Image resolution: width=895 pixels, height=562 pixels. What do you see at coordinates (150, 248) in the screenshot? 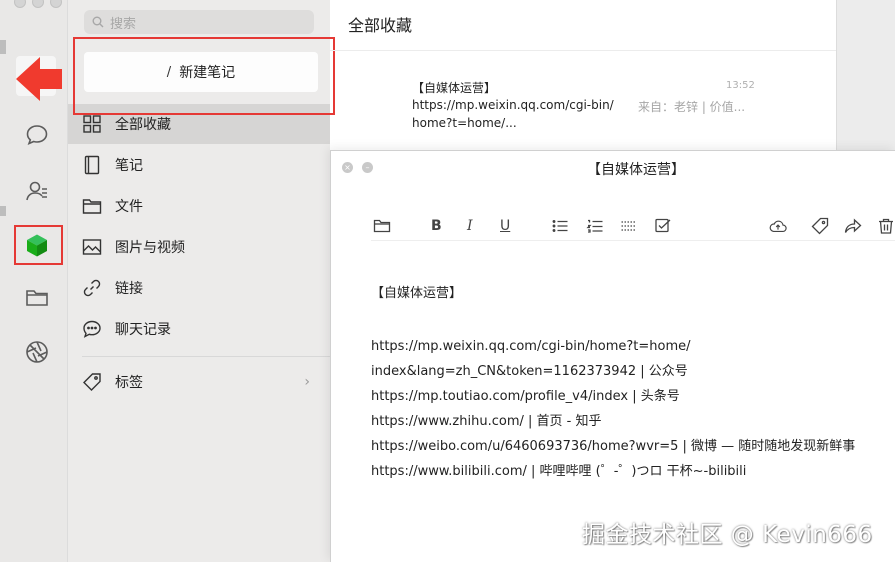
I see `category-label: 图片与视频` at bounding box center [150, 248].